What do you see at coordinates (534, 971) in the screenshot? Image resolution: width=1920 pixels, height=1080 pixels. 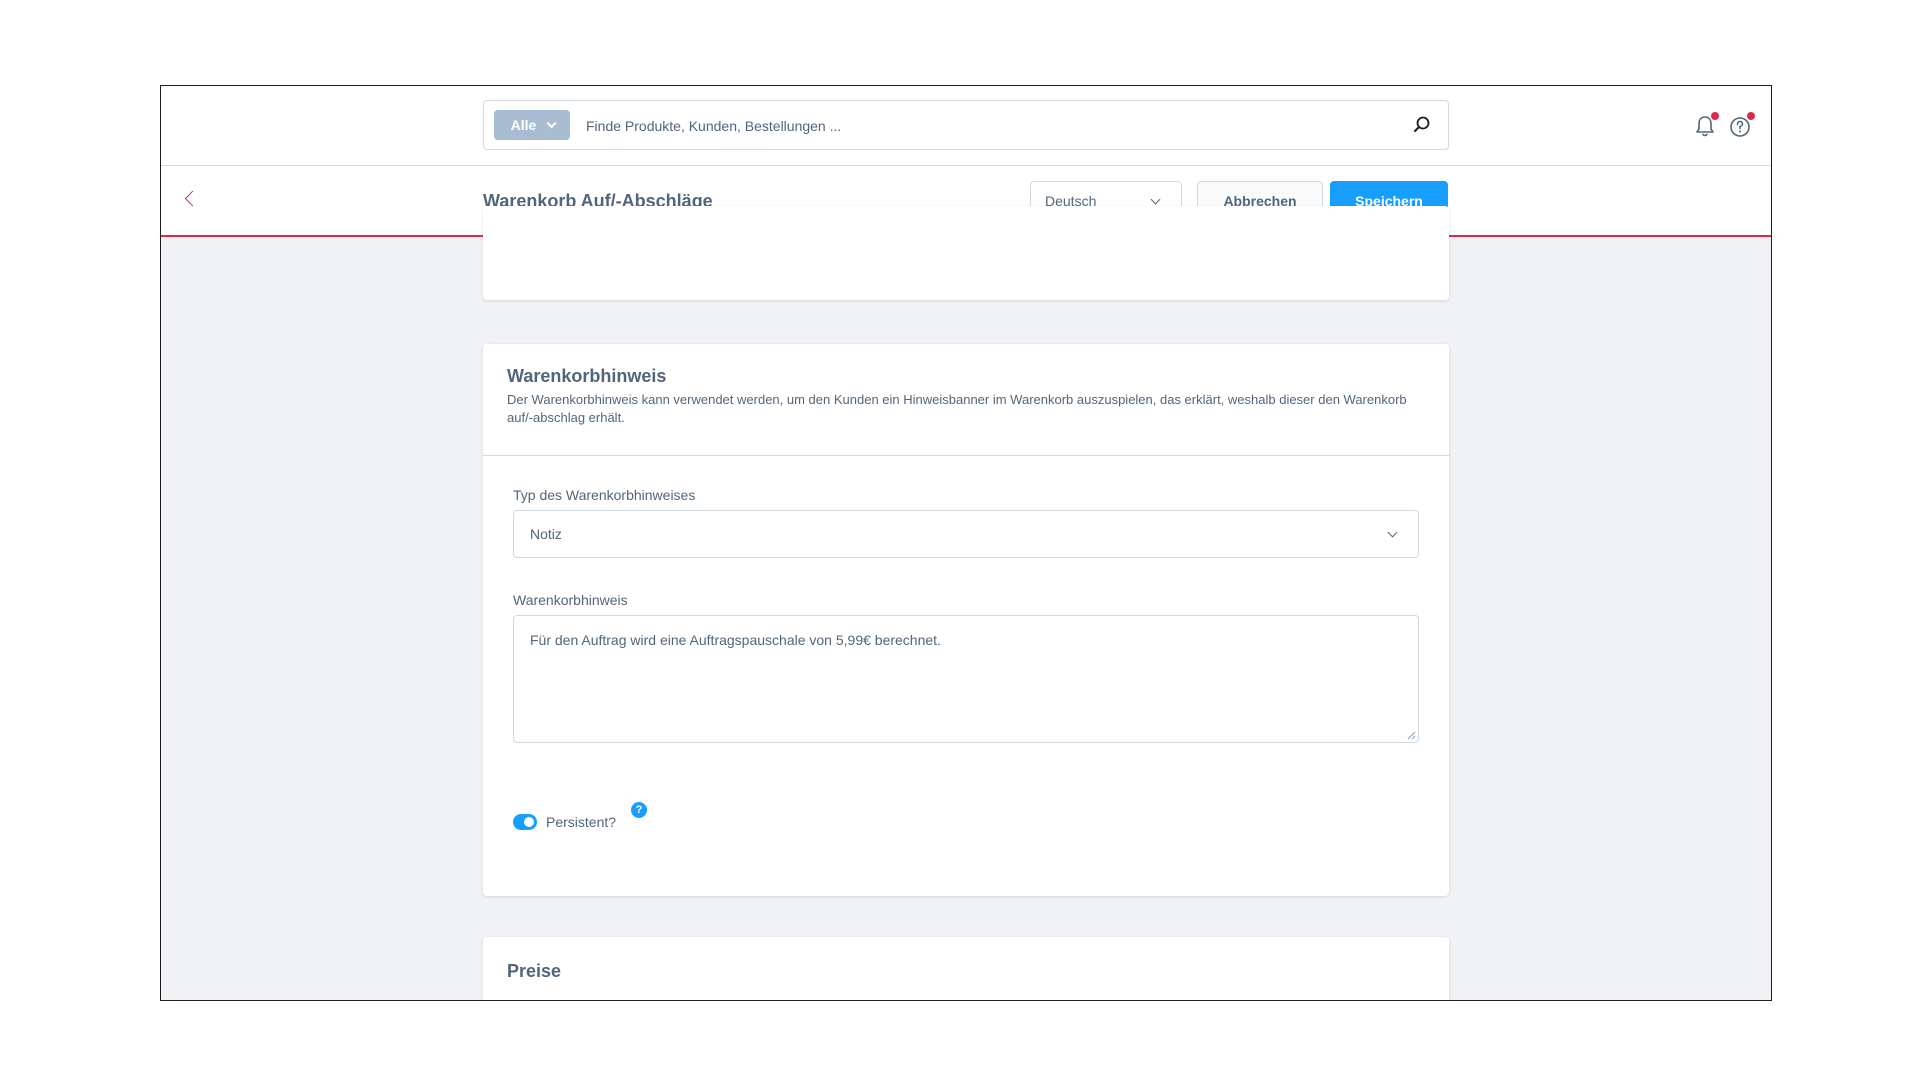 I see `prices-title: Preise` at bounding box center [534, 971].